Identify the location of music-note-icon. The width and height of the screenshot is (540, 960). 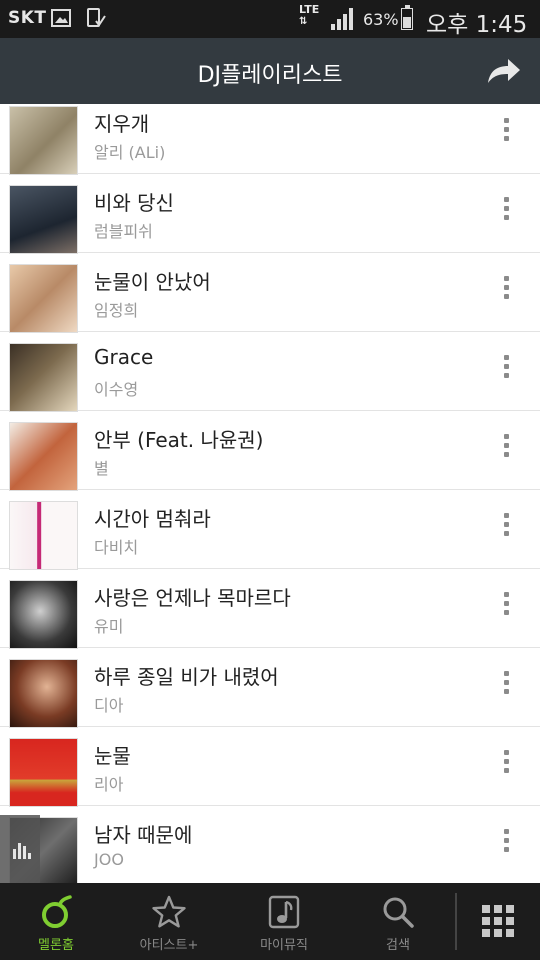
(284, 912).